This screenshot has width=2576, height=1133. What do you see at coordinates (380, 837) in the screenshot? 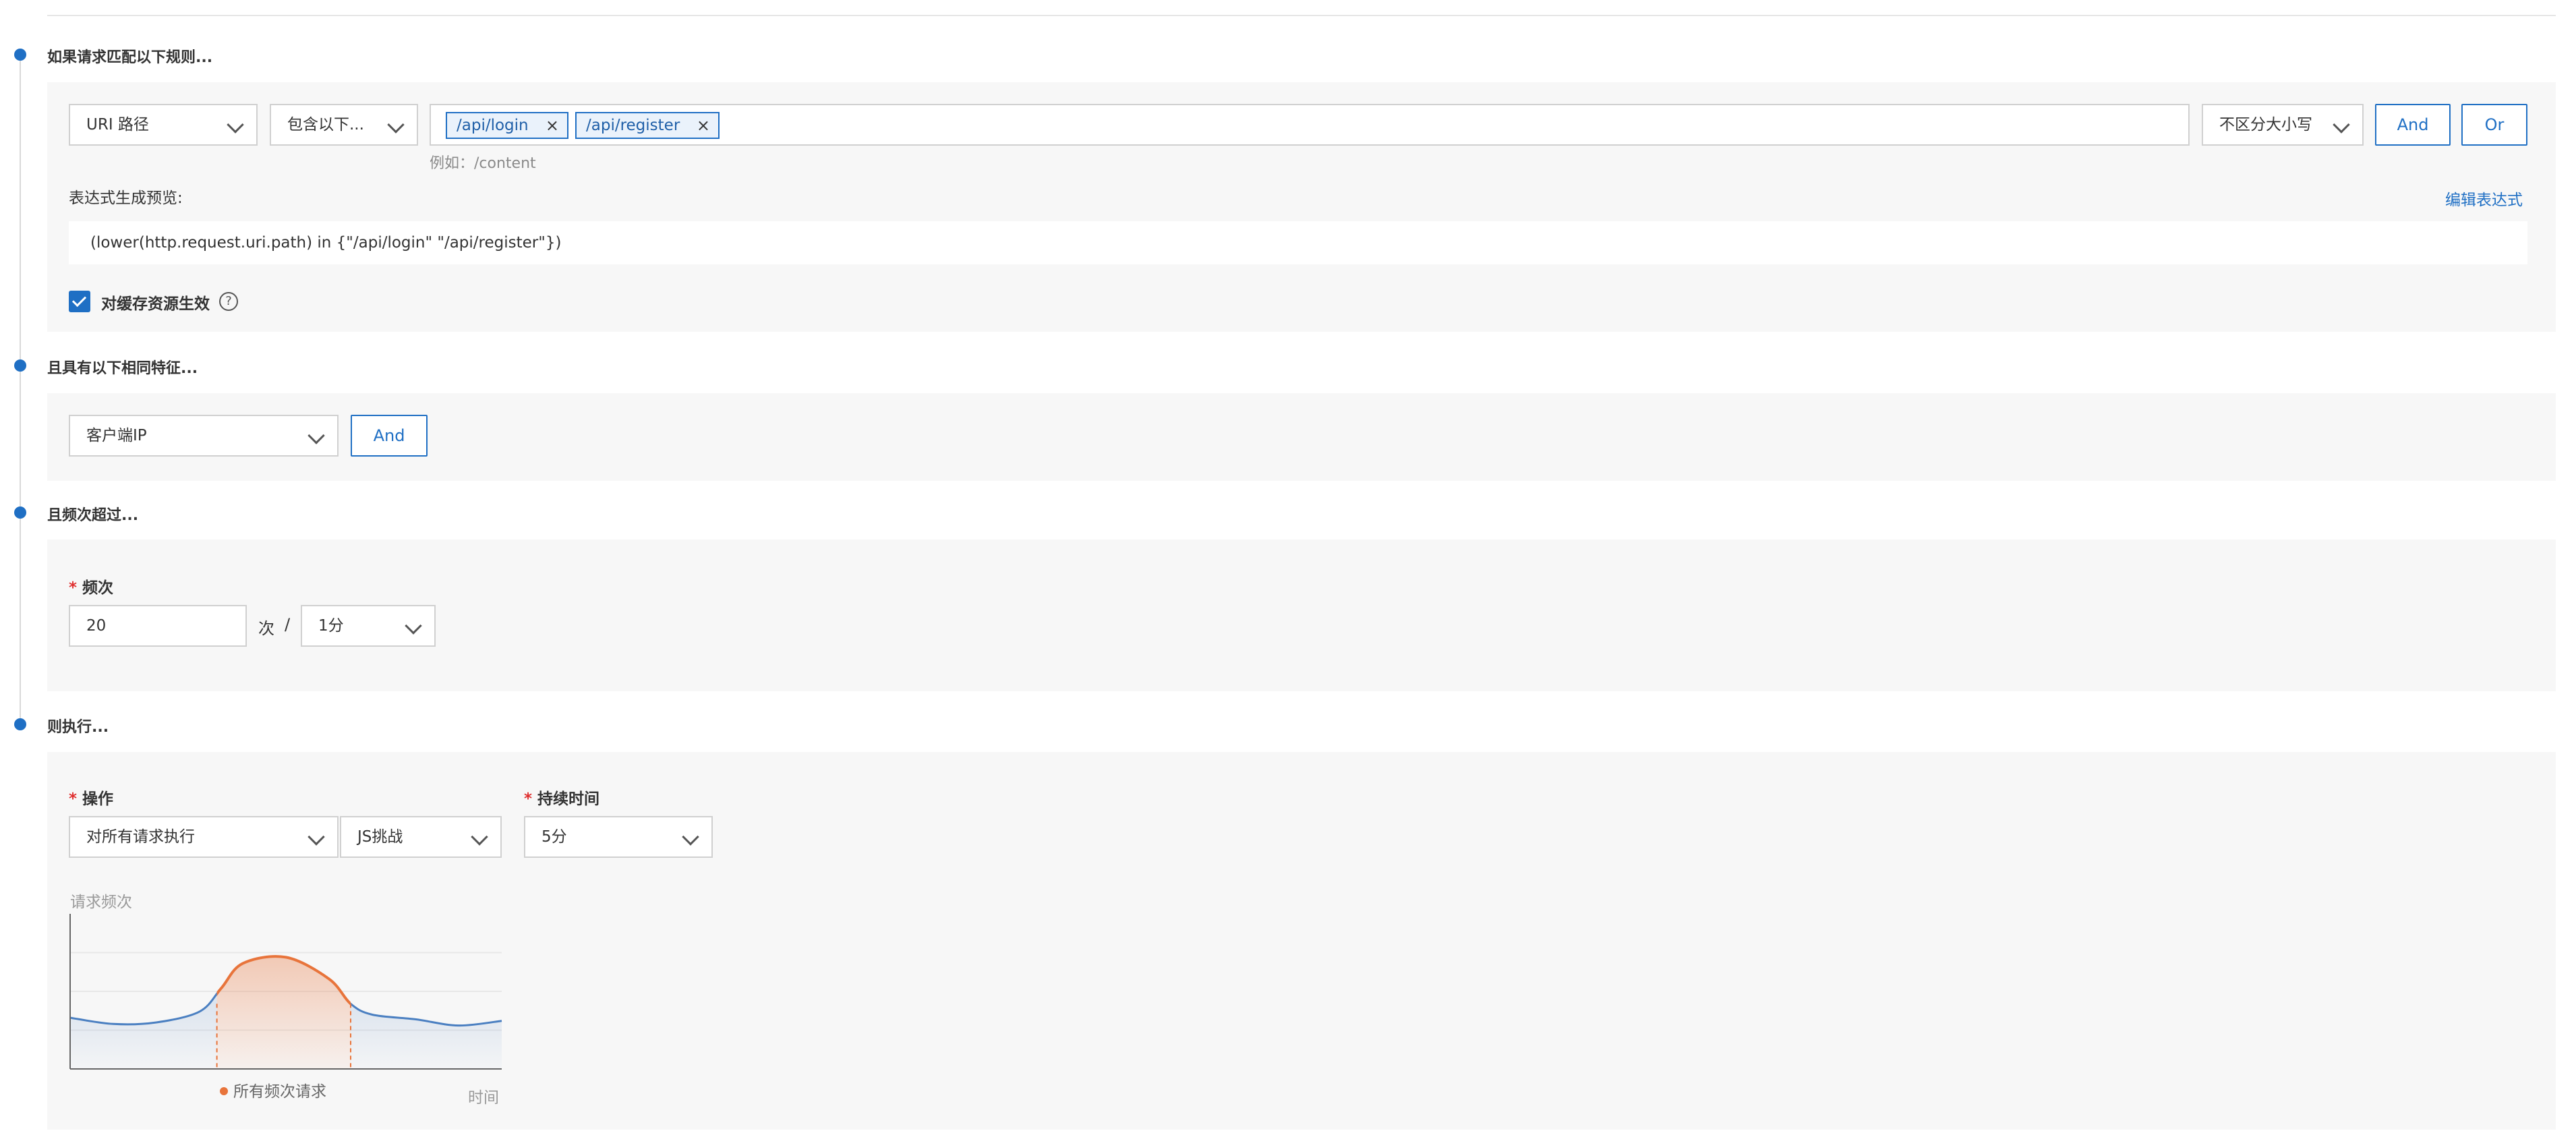
I see `action-select-value: JS挑战` at bounding box center [380, 837].